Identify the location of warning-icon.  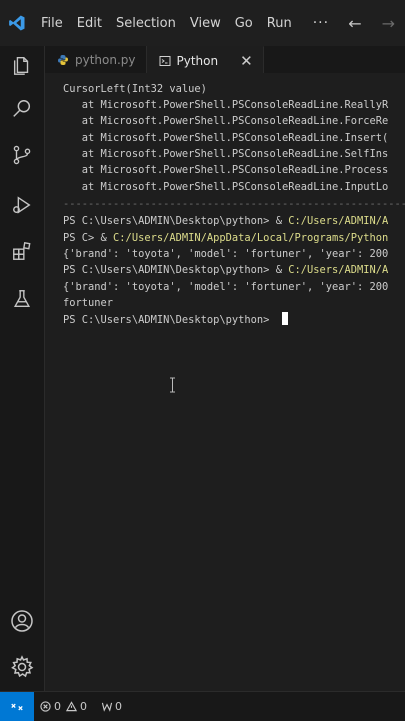
(71, 706).